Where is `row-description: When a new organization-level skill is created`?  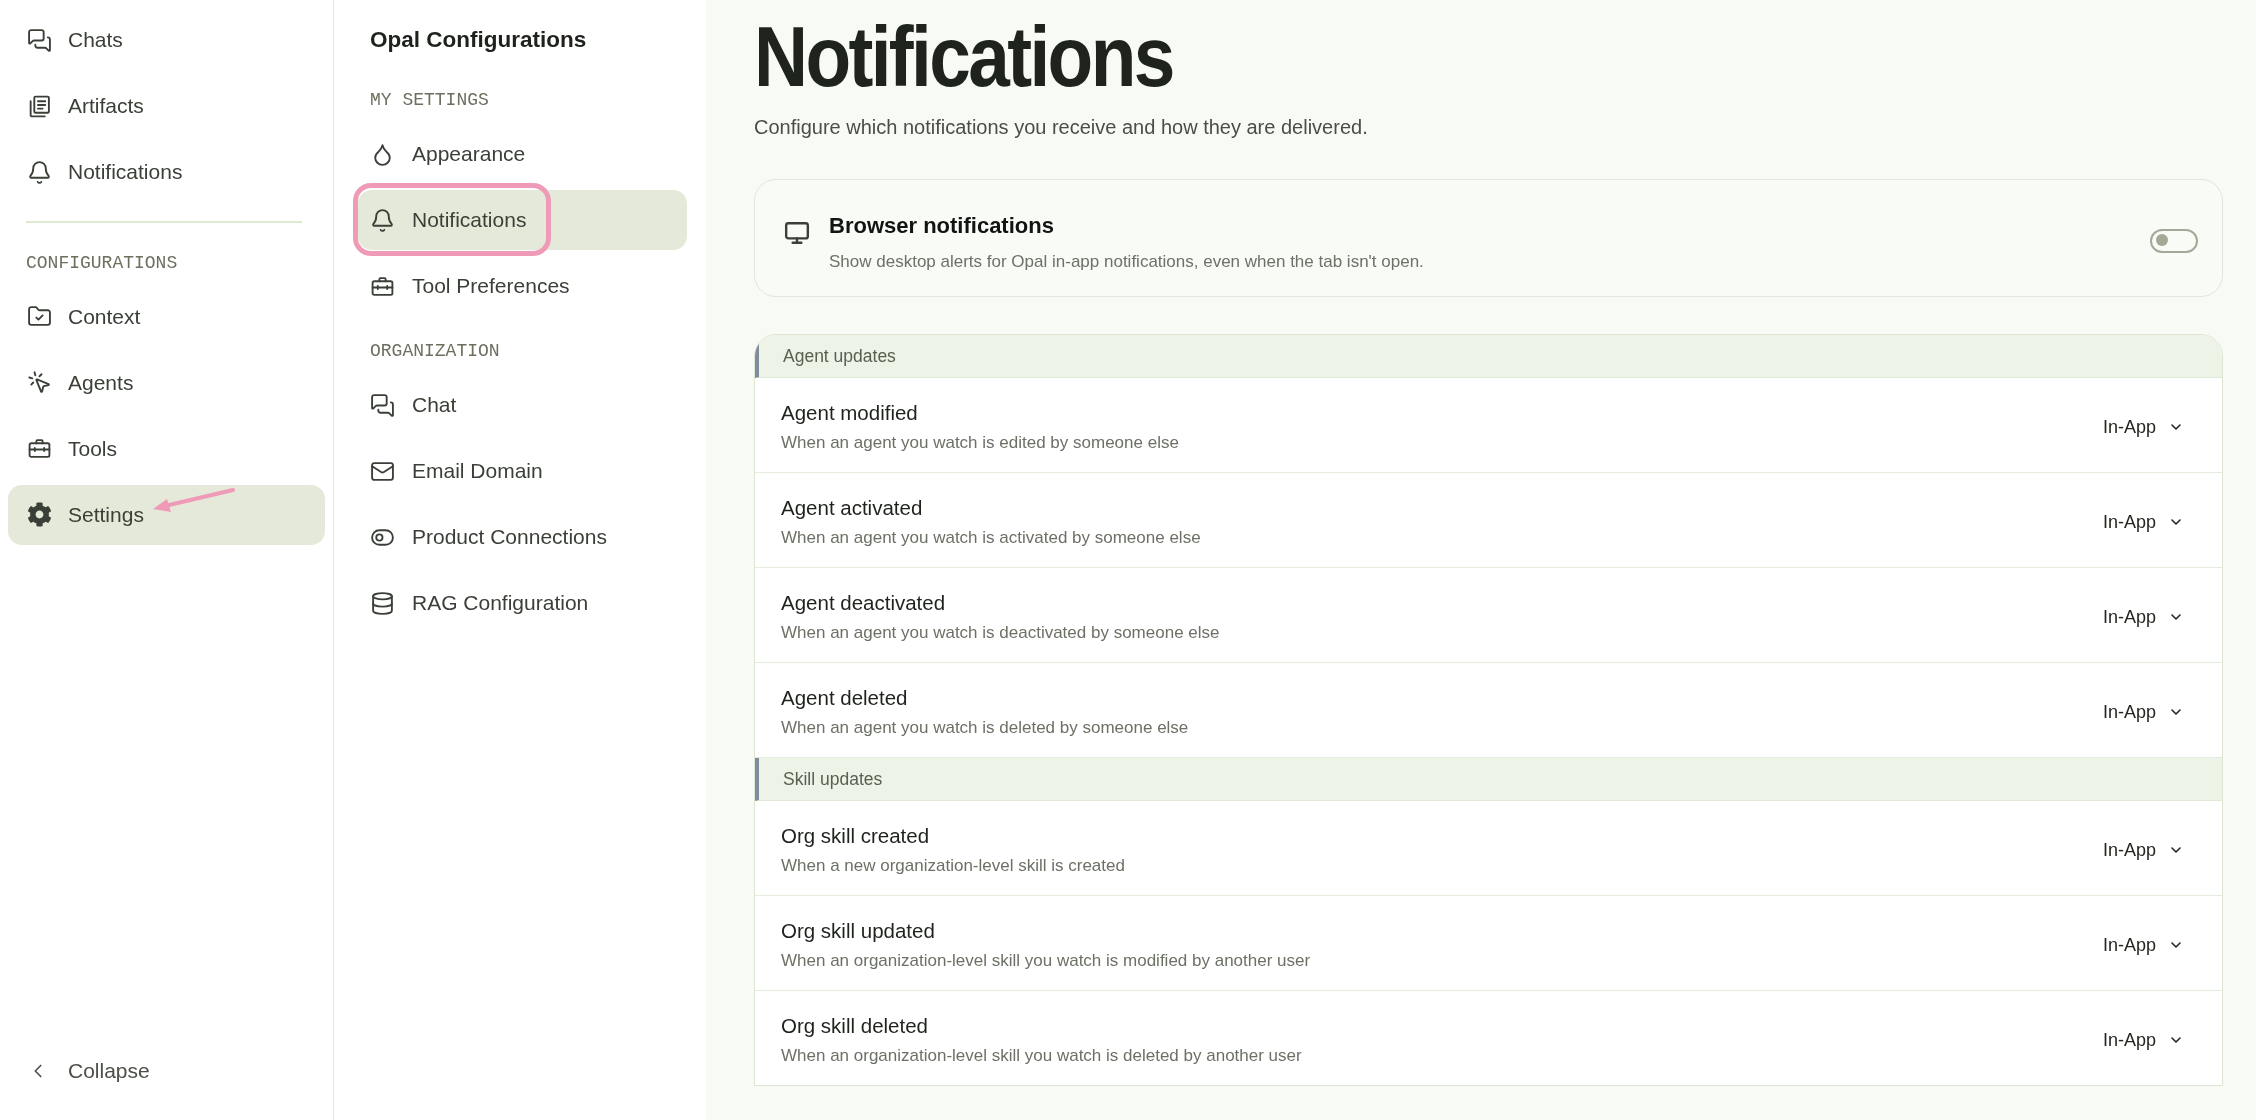
row-description: When a new organization-level skill is created is located at coordinates (953, 866).